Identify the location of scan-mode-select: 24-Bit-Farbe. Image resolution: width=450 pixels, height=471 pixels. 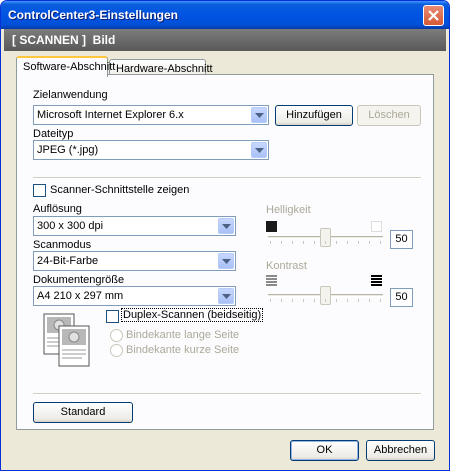
(134, 261).